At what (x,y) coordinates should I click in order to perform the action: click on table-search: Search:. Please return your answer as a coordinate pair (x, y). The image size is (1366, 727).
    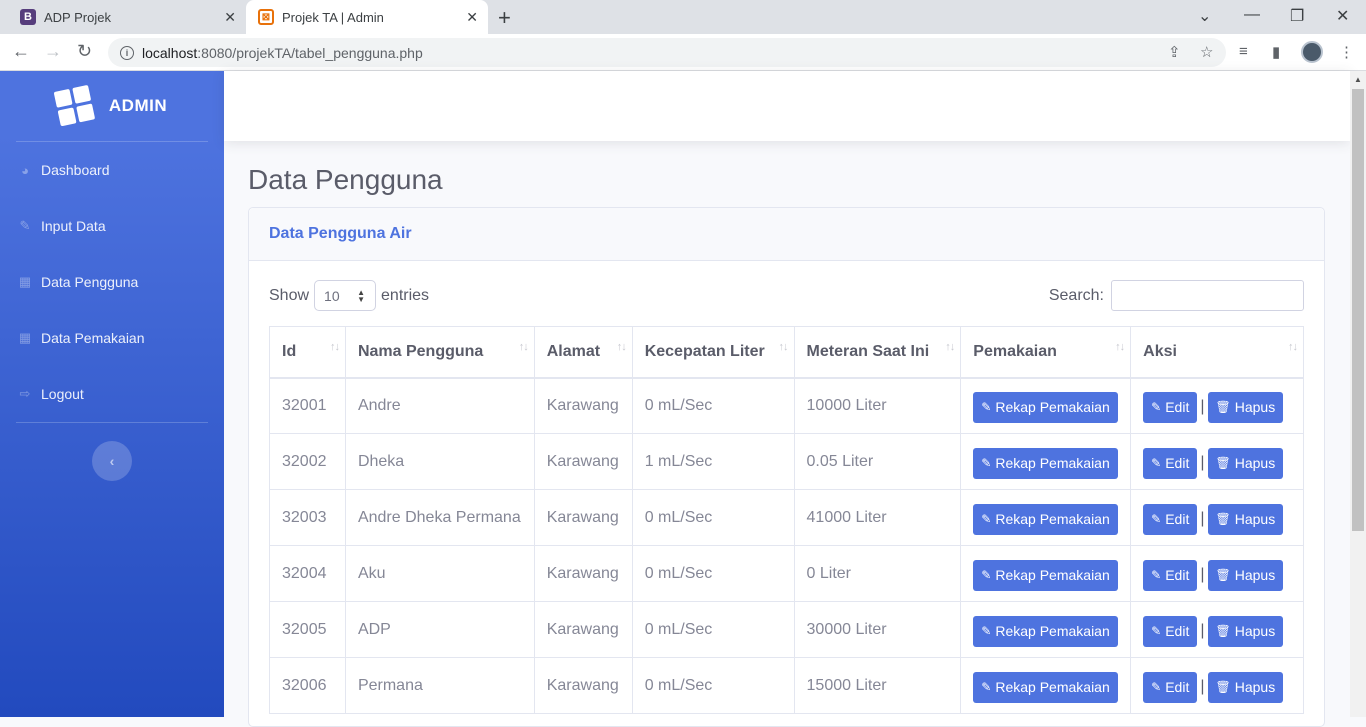
    Looking at the image, I should click on (1176, 295).